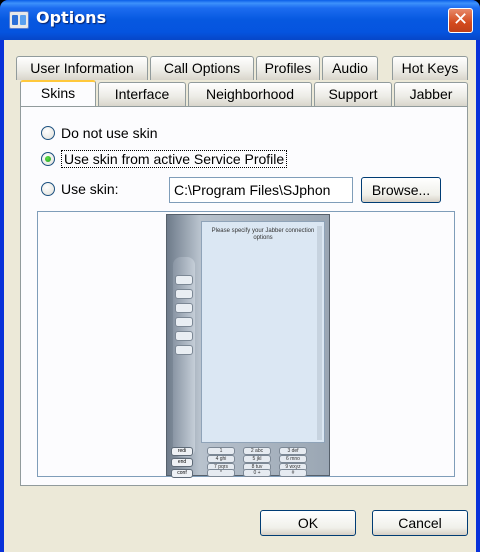  I want to click on ok-button: OK, so click(308, 523).